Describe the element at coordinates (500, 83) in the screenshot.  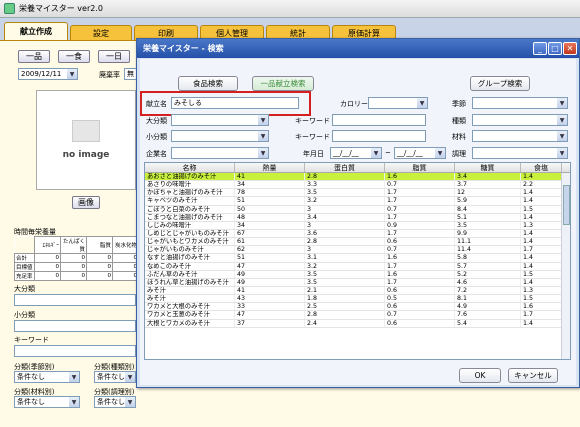
I see `group-search-button: グループ検索` at that location.